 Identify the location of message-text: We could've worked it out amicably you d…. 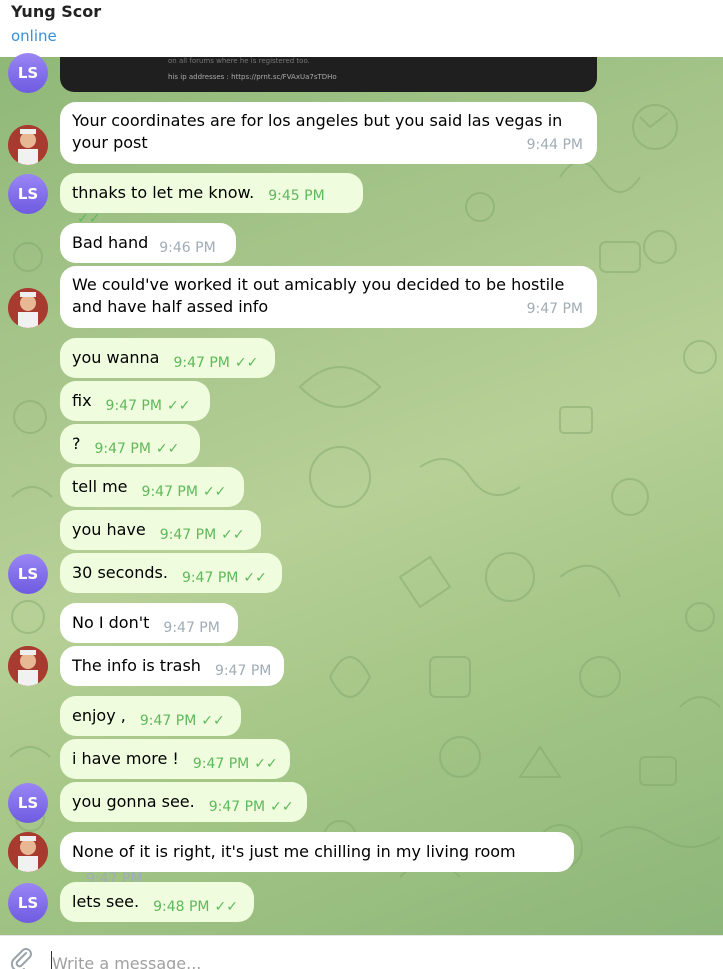
(318, 295).